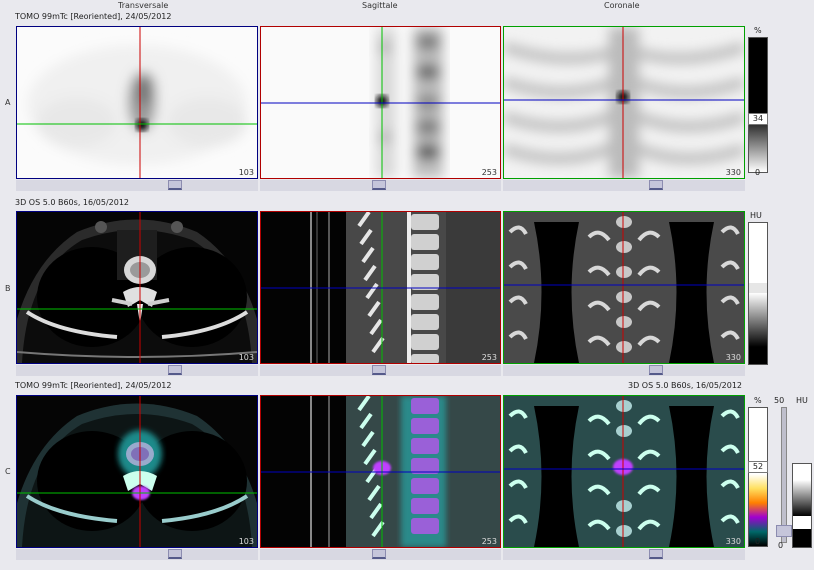 This screenshot has width=814, height=570. What do you see at coordinates (93, 385) in the screenshot?
I see `row-c-title: TOMO 99mTc [Reoriented], 24/05/2012` at bounding box center [93, 385].